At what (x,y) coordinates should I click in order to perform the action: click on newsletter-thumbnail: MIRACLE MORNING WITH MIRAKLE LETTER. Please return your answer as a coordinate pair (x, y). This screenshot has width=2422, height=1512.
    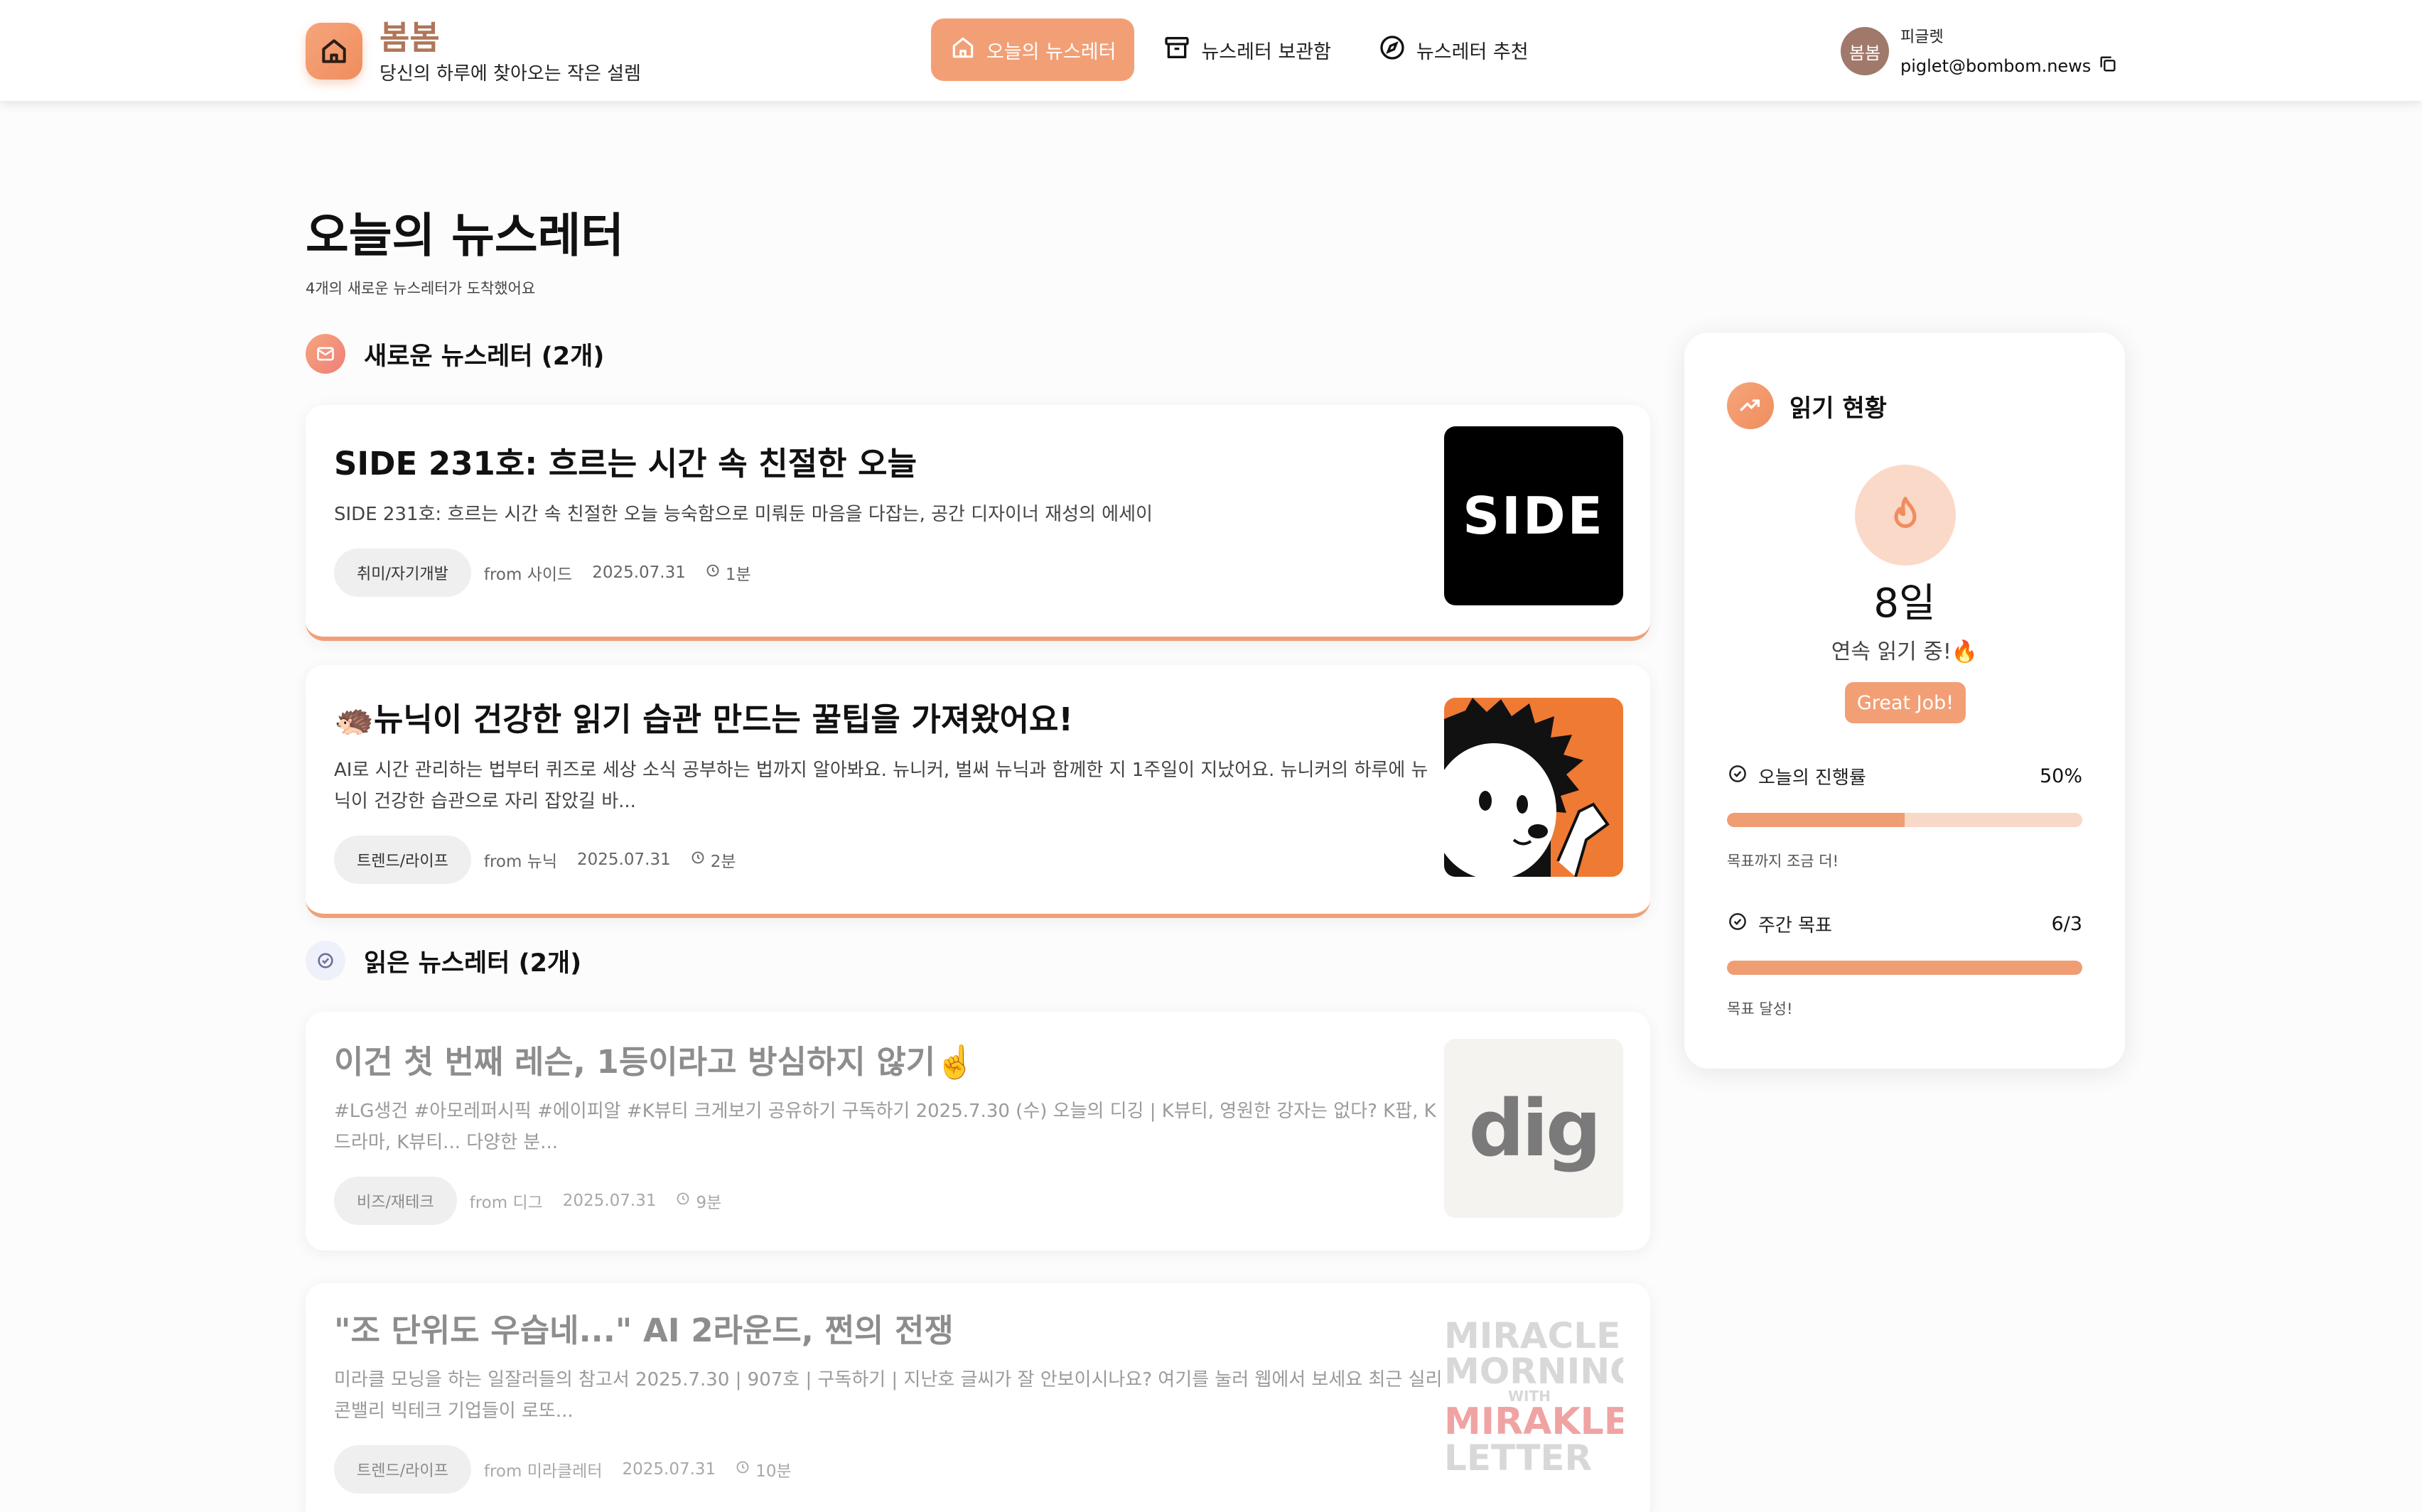
    Looking at the image, I should click on (1533, 1396).